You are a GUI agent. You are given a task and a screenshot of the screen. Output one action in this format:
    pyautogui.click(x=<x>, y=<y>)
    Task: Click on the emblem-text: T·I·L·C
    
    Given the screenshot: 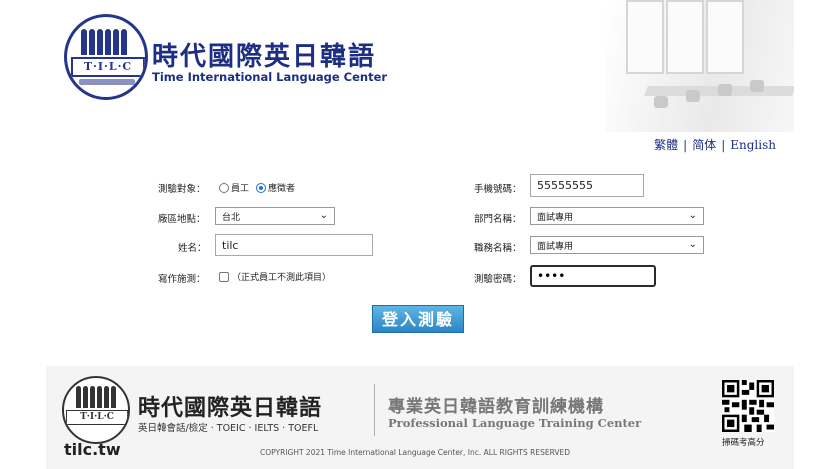 What is the action you would take?
    pyautogui.click(x=108, y=67)
    